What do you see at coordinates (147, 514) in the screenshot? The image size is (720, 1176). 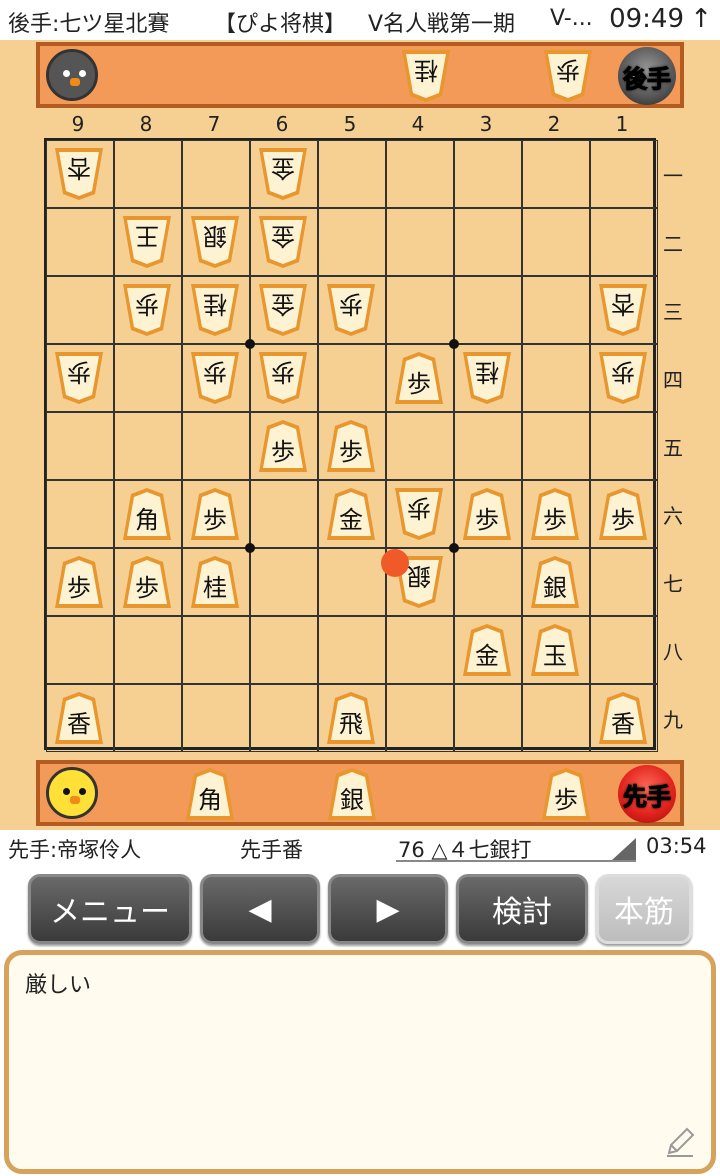 I see `board-piece: 角` at bounding box center [147, 514].